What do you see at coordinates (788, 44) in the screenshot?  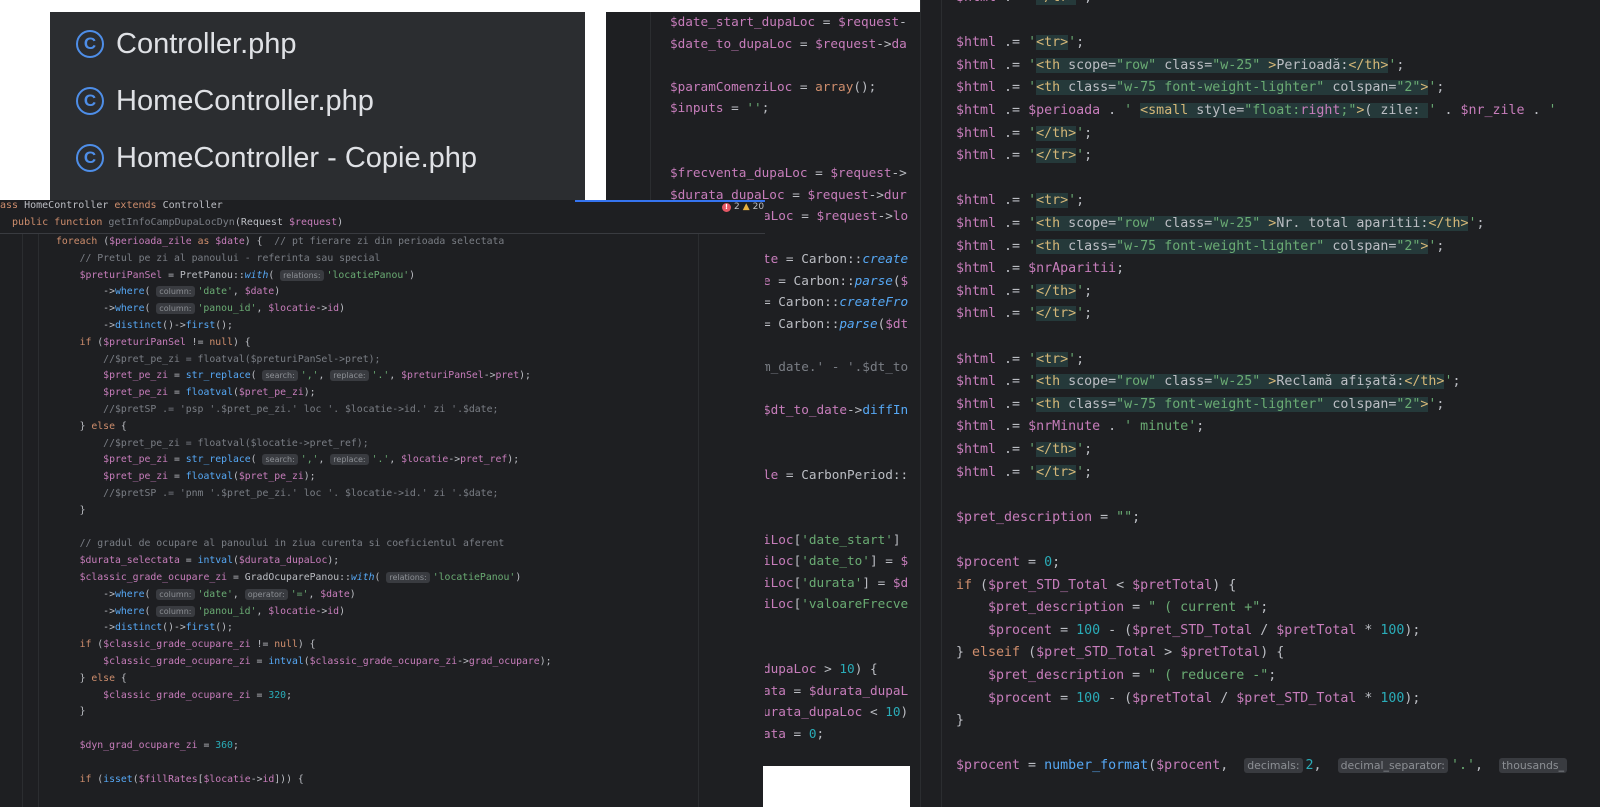 I see `code-line: $date_to_dupaLoc = $request->da` at bounding box center [788, 44].